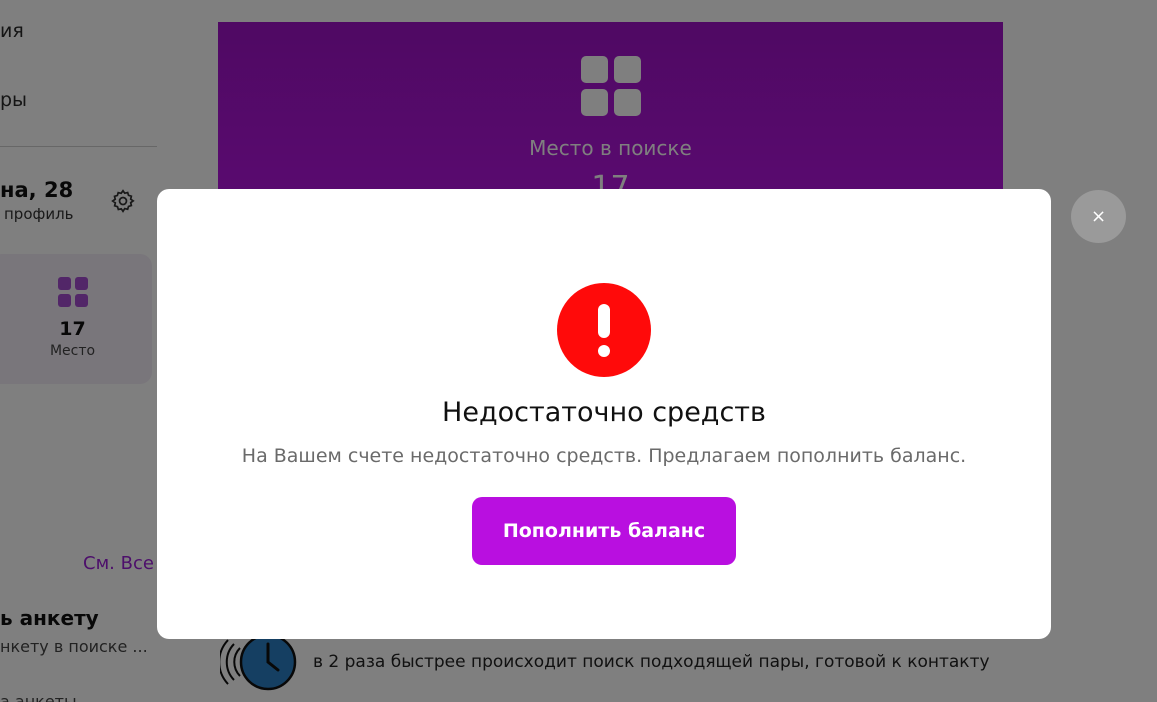 The image size is (1157, 702). What do you see at coordinates (604, 330) in the screenshot?
I see `exclamation-icon` at bounding box center [604, 330].